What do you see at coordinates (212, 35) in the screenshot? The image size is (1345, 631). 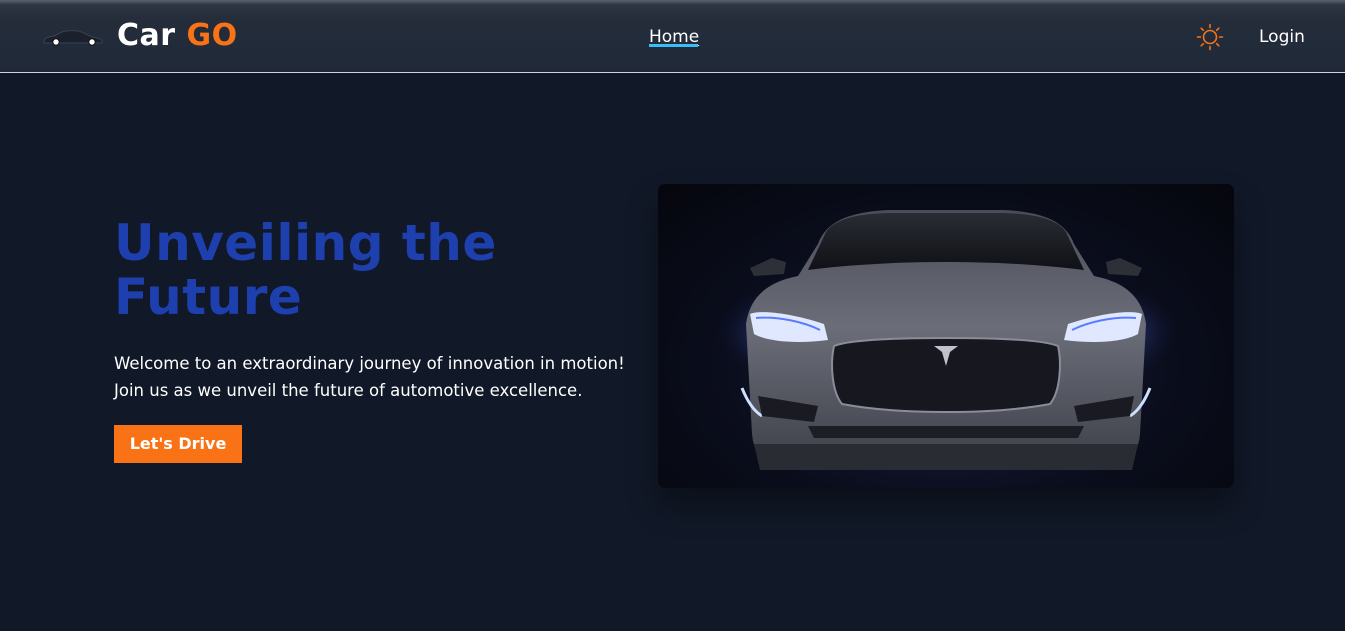 I see `brand-name-go: GO` at bounding box center [212, 35].